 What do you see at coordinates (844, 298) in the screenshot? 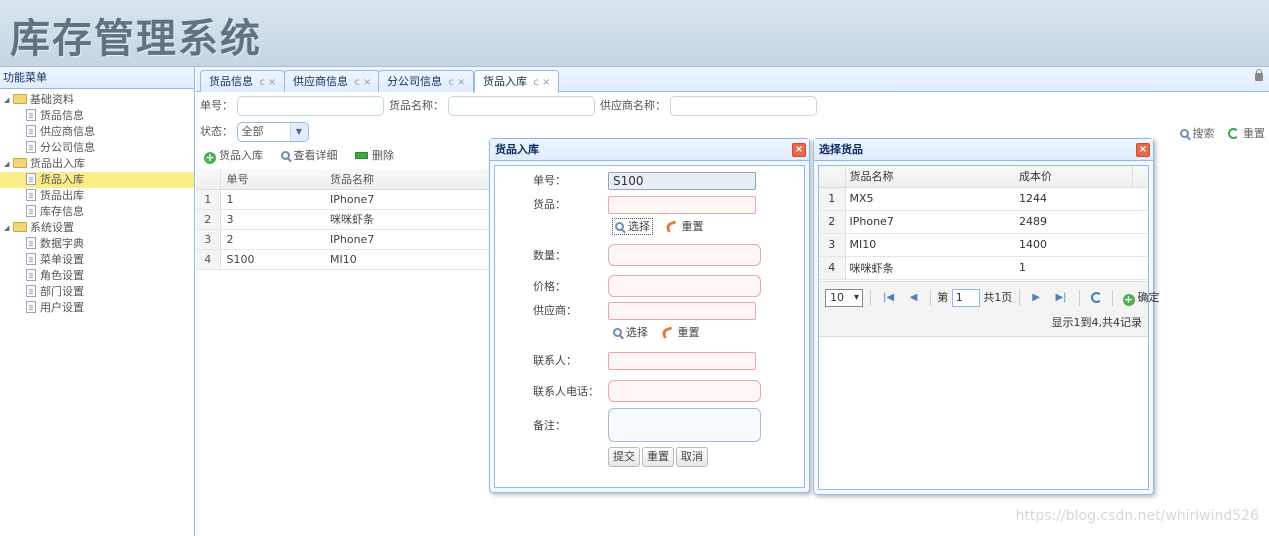
I see `page-size-select: 10` at bounding box center [844, 298].